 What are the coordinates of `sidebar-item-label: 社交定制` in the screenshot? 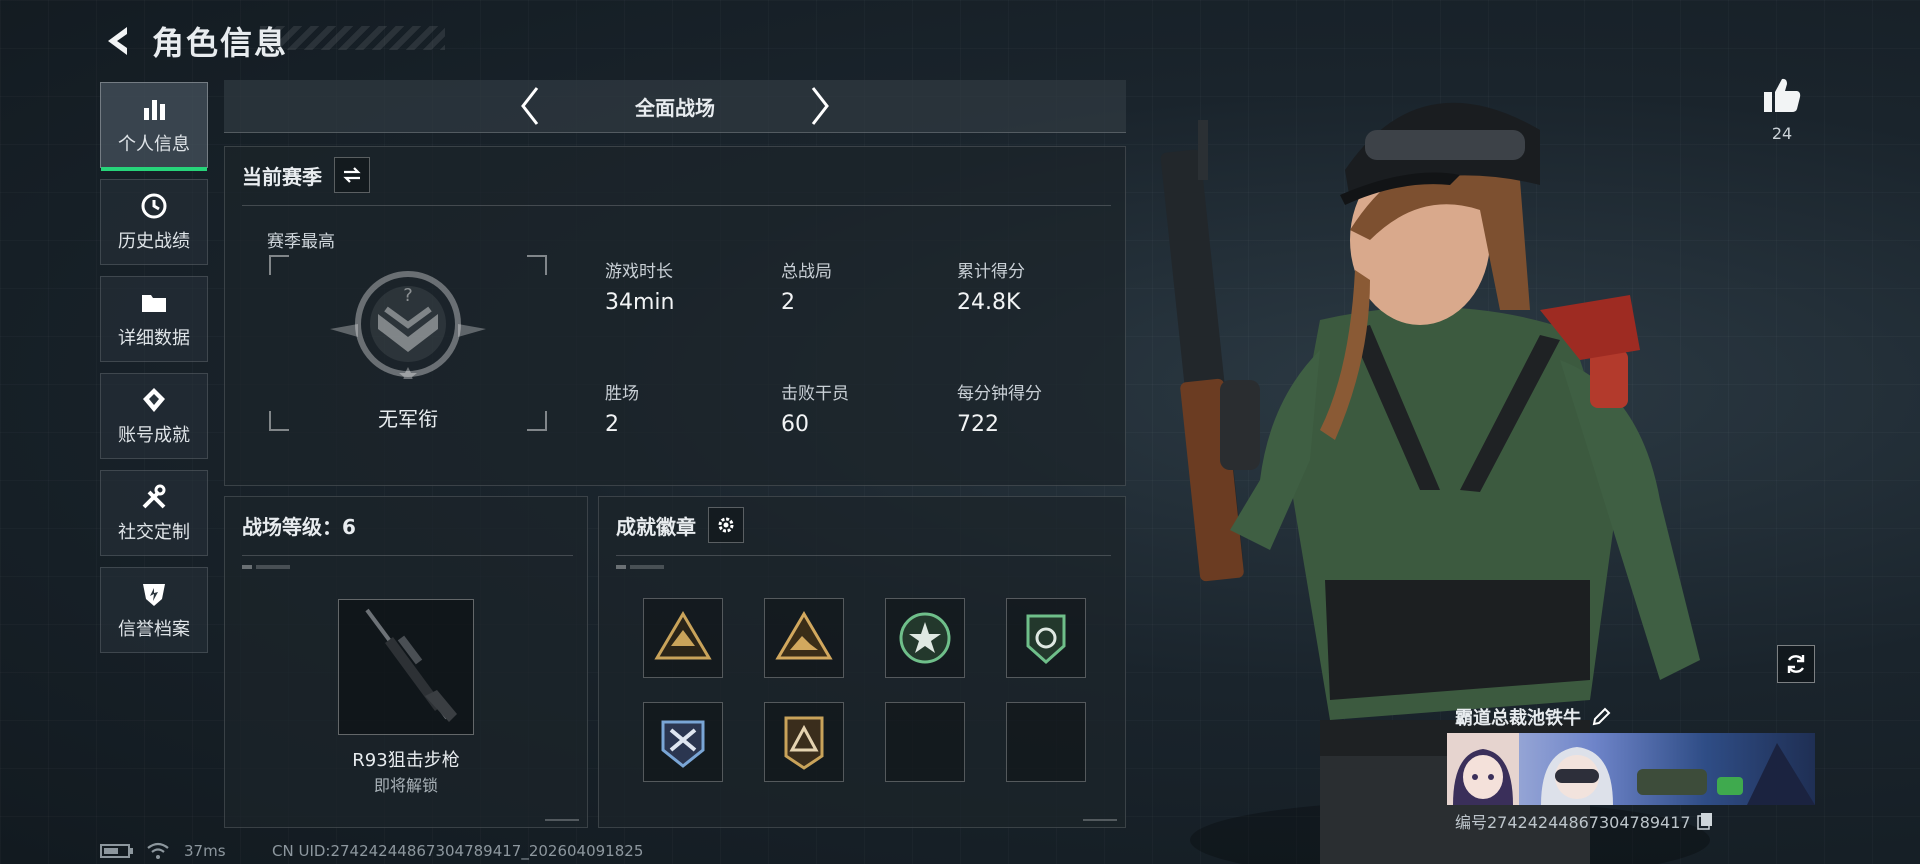 It's located at (154, 532).